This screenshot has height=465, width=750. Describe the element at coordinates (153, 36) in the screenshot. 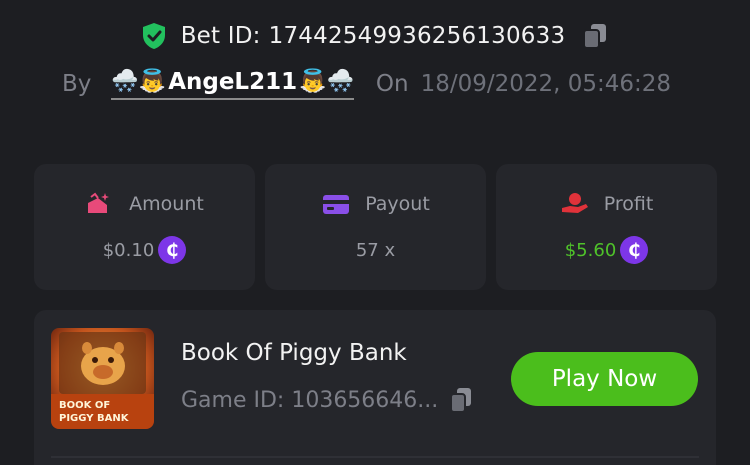

I see `shield-check-icon` at that location.